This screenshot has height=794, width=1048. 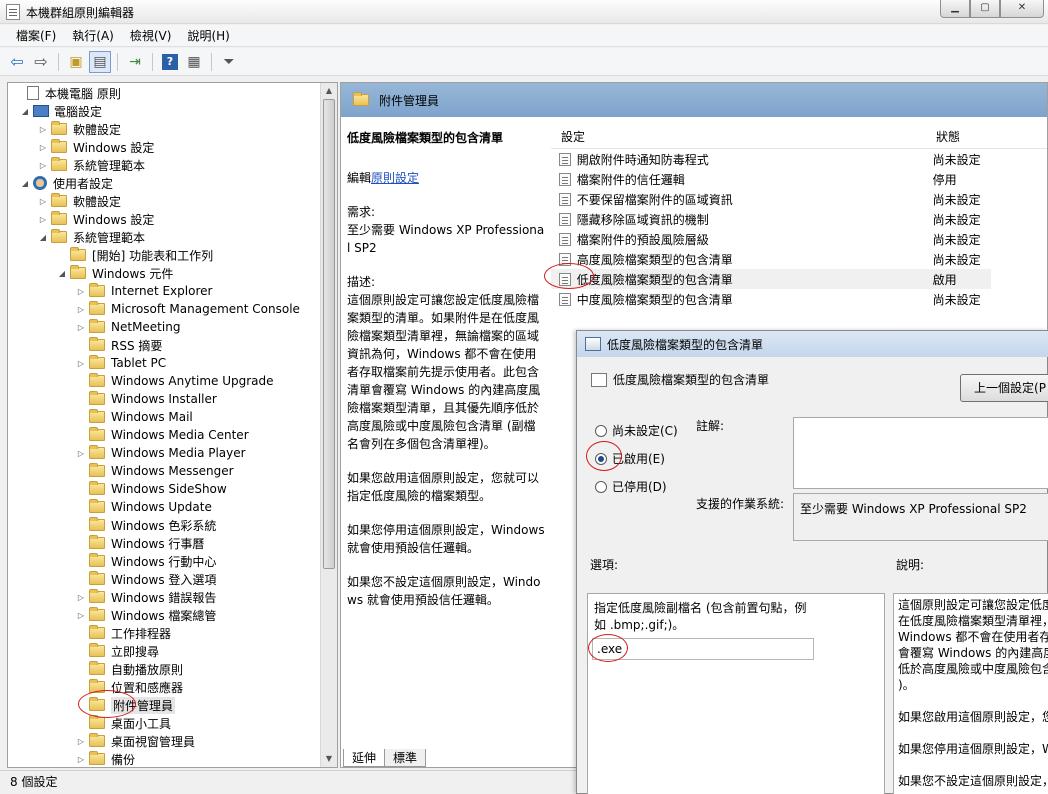 What do you see at coordinates (146, 561) in the screenshot?
I see `tree-item: Windows 行動中心` at bounding box center [146, 561].